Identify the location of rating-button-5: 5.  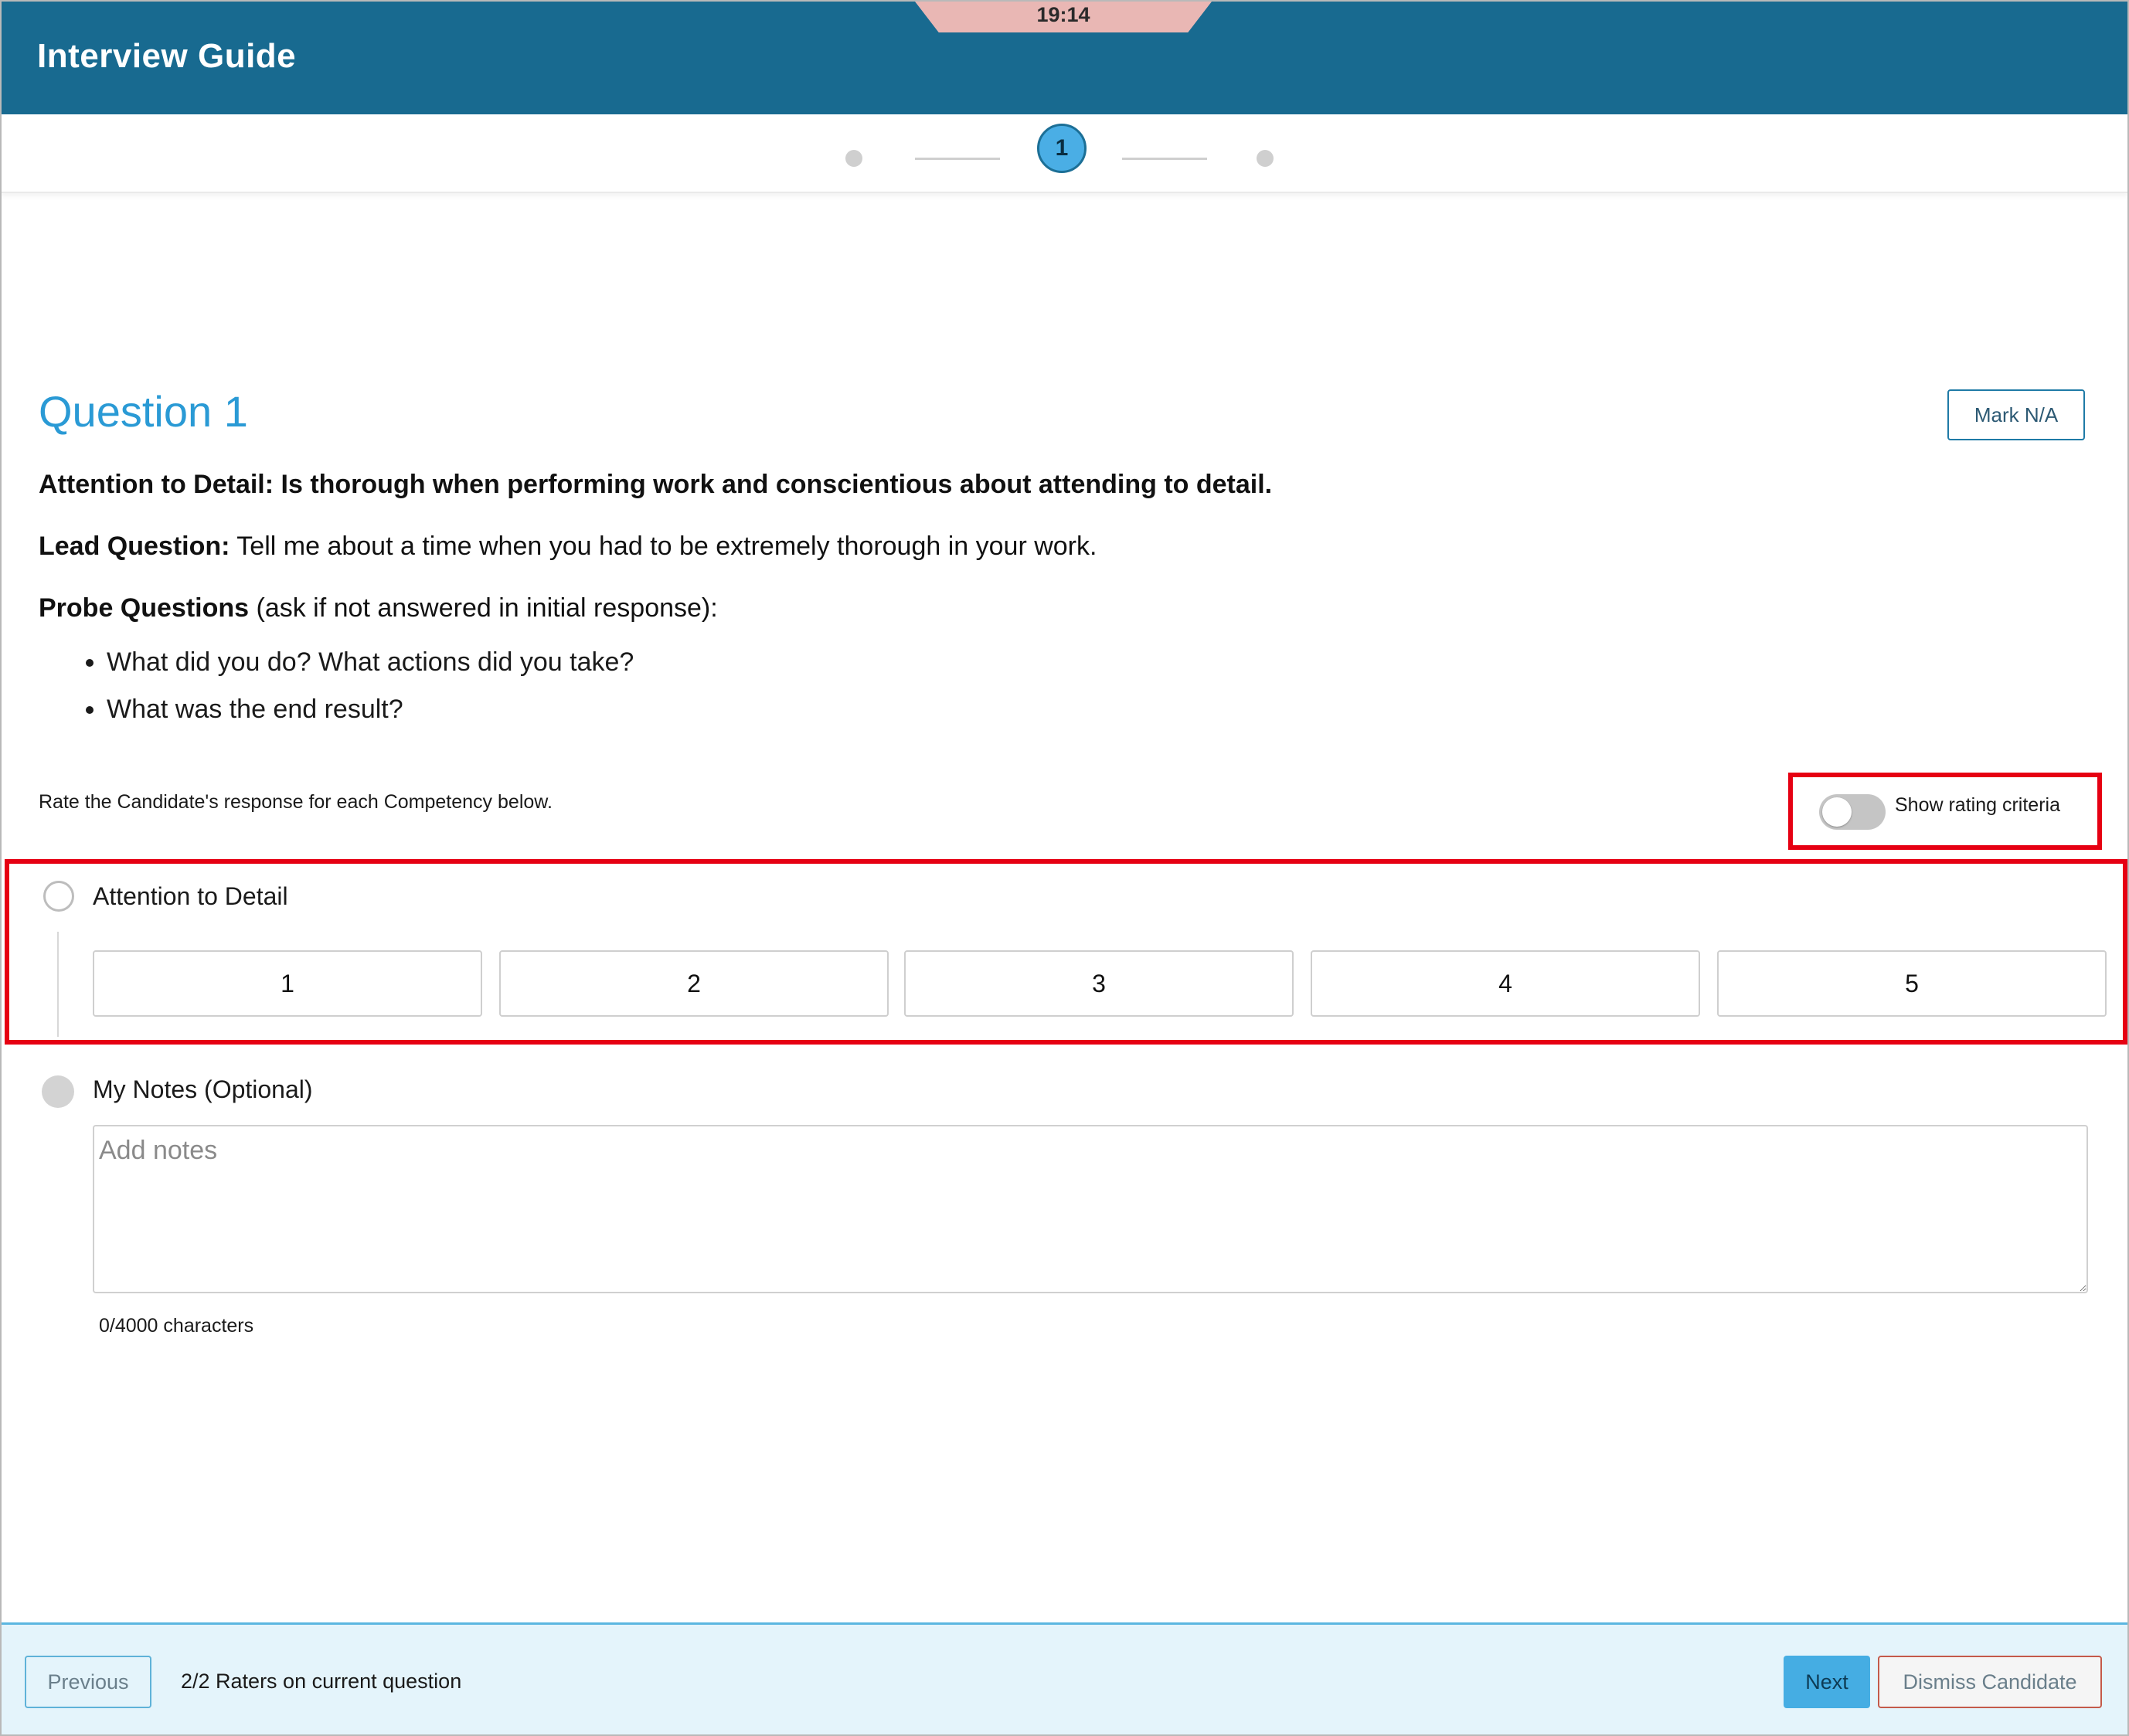
(1912, 983).